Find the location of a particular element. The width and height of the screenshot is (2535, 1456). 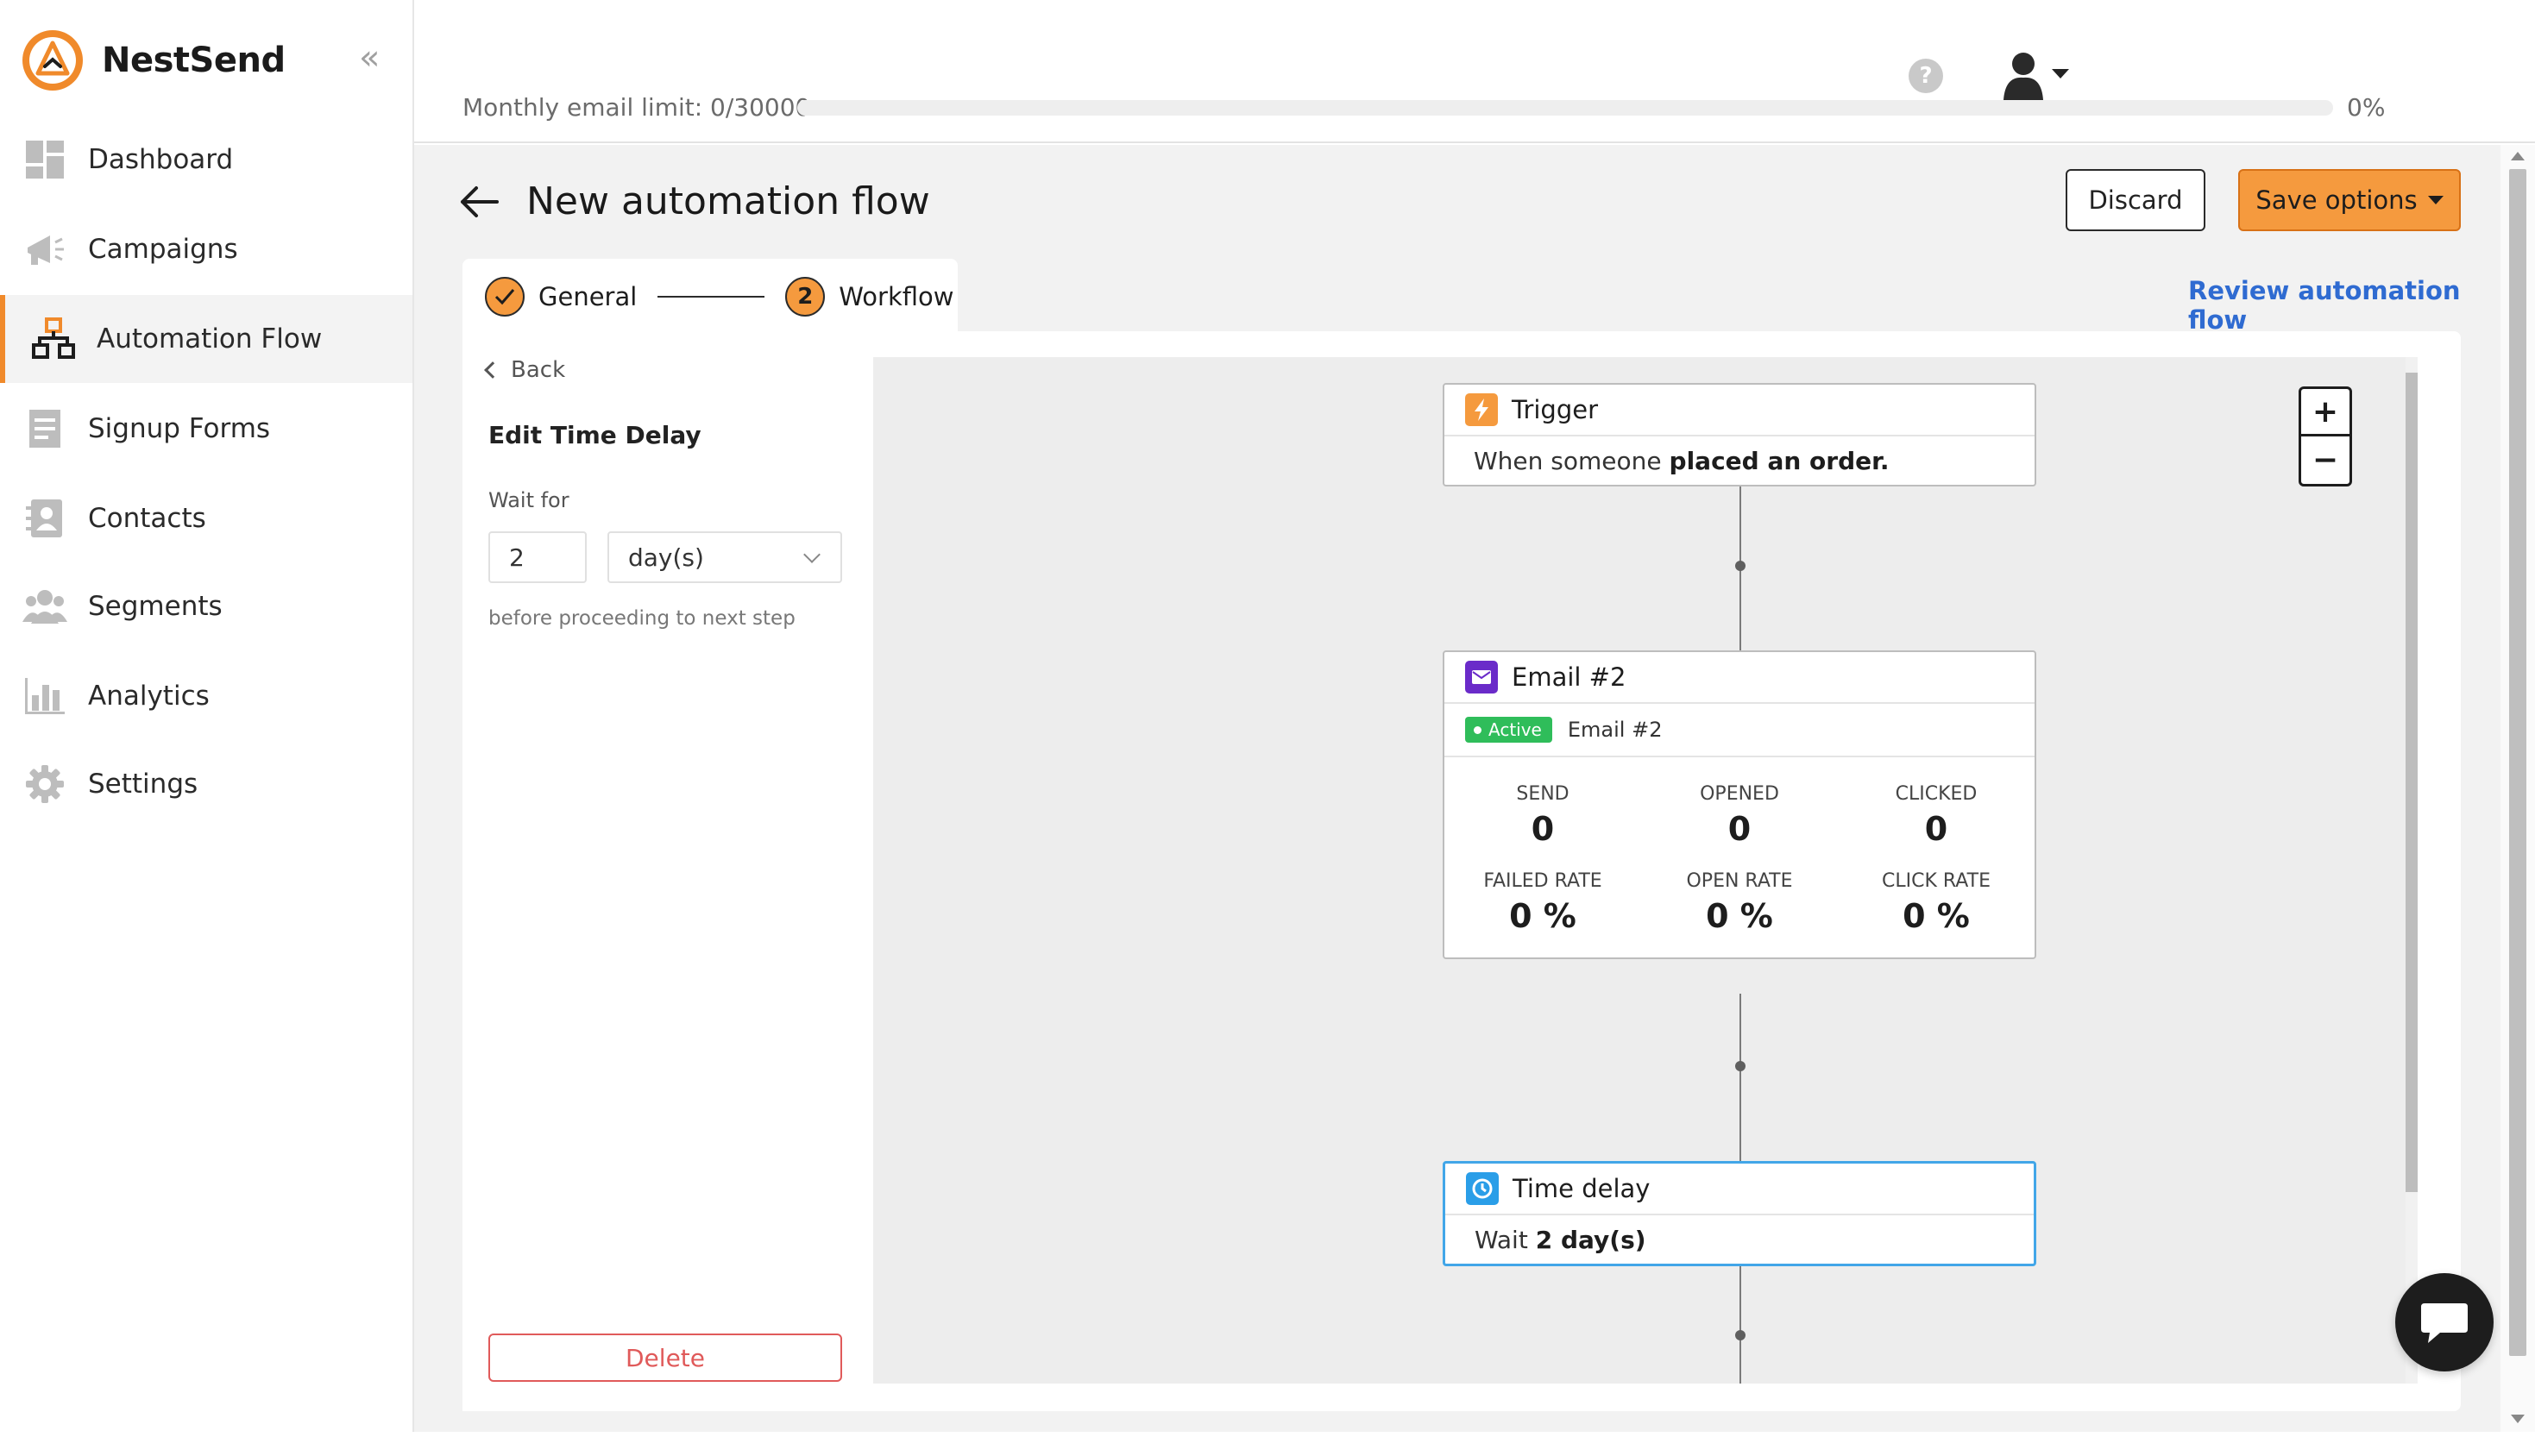

sidebar-item-label: Segments is located at coordinates (155, 606).